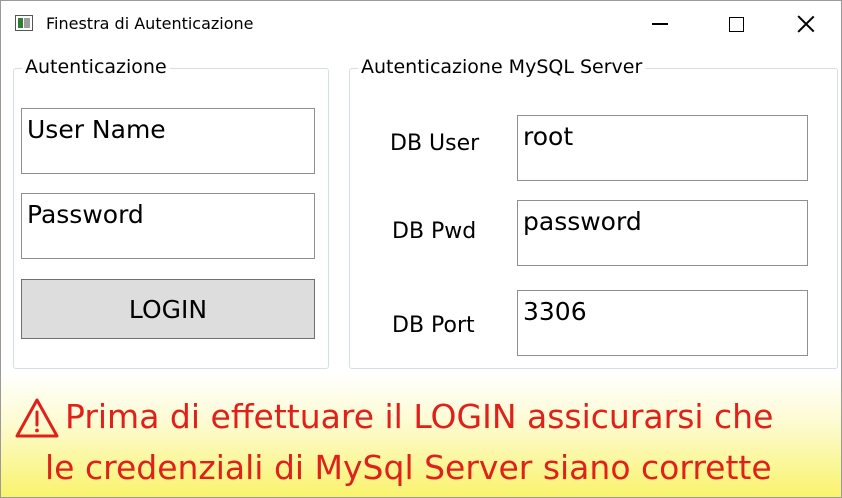 This screenshot has width=842, height=498. Describe the element at coordinates (662, 148) in the screenshot. I see `db-user-field: root` at that location.